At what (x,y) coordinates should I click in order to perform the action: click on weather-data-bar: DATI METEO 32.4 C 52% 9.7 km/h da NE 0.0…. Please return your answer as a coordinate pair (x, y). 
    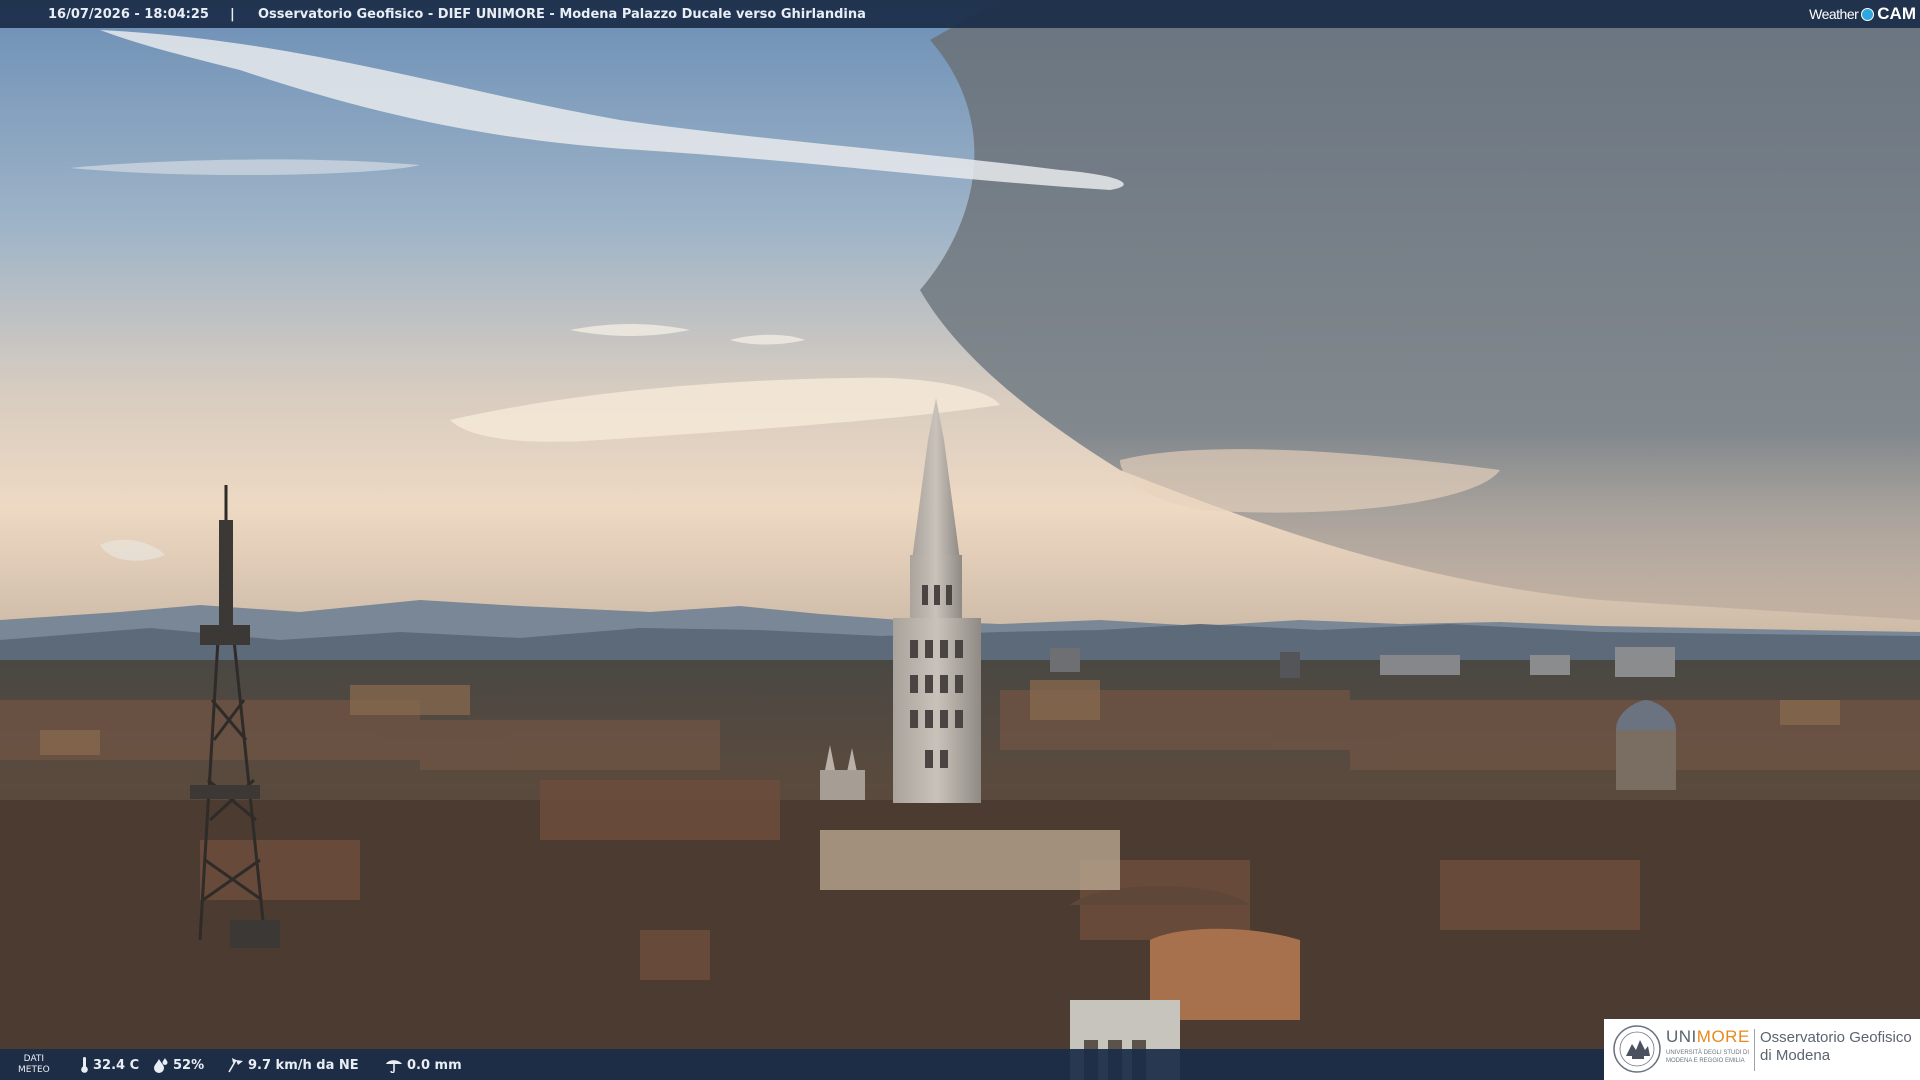
    Looking at the image, I should click on (802, 1064).